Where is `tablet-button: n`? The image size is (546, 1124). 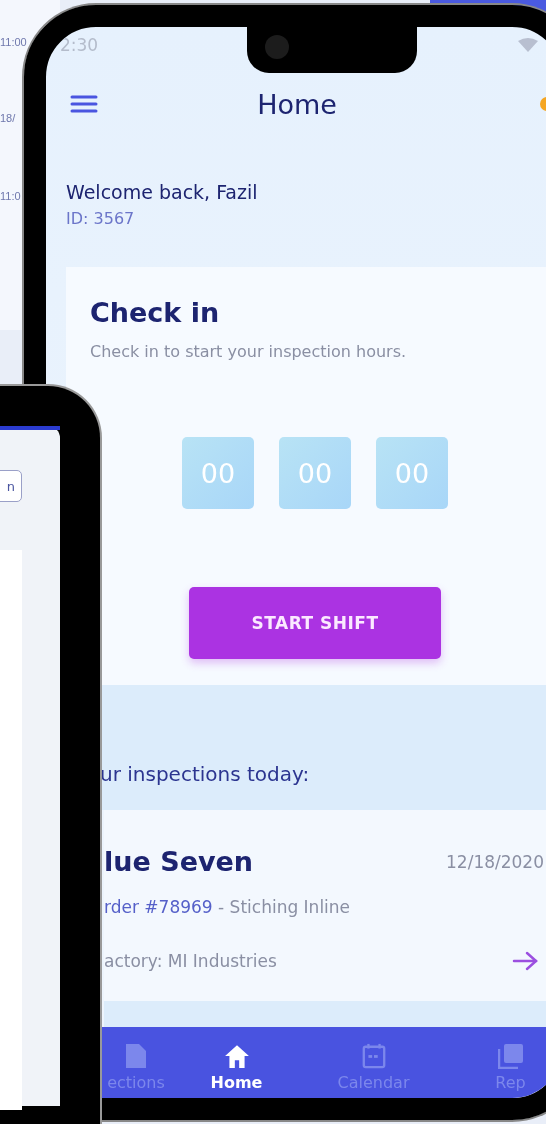
tablet-button: n is located at coordinates (11, 486).